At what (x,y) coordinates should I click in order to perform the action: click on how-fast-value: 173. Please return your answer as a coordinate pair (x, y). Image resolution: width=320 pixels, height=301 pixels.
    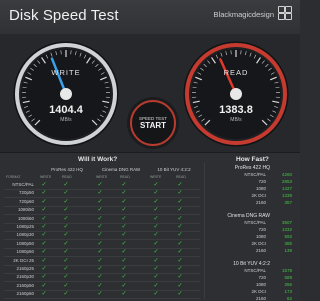
    Looking at the image, I should click on (281, 291).